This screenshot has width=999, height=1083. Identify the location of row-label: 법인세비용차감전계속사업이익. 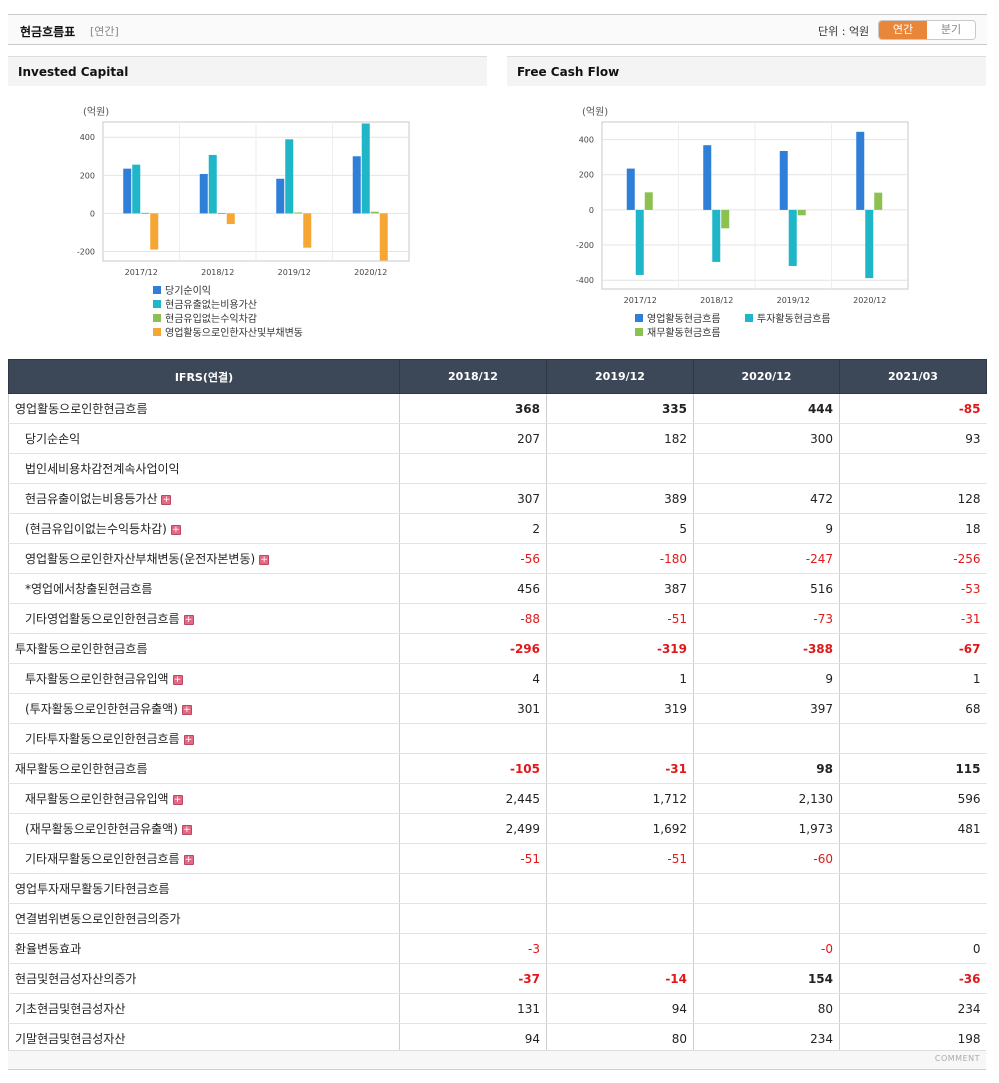
(102, 469).